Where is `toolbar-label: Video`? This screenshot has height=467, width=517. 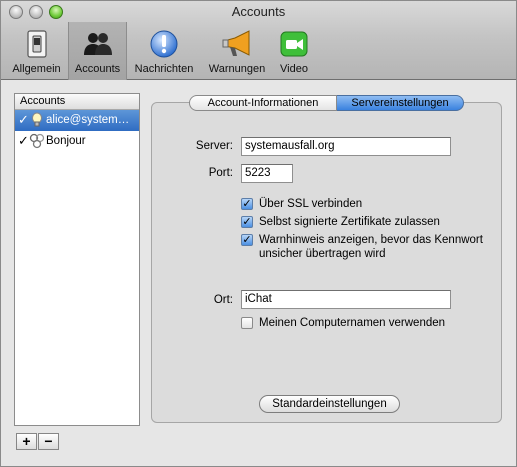 toolbar-label: Video is located at coordinates (294, 69).